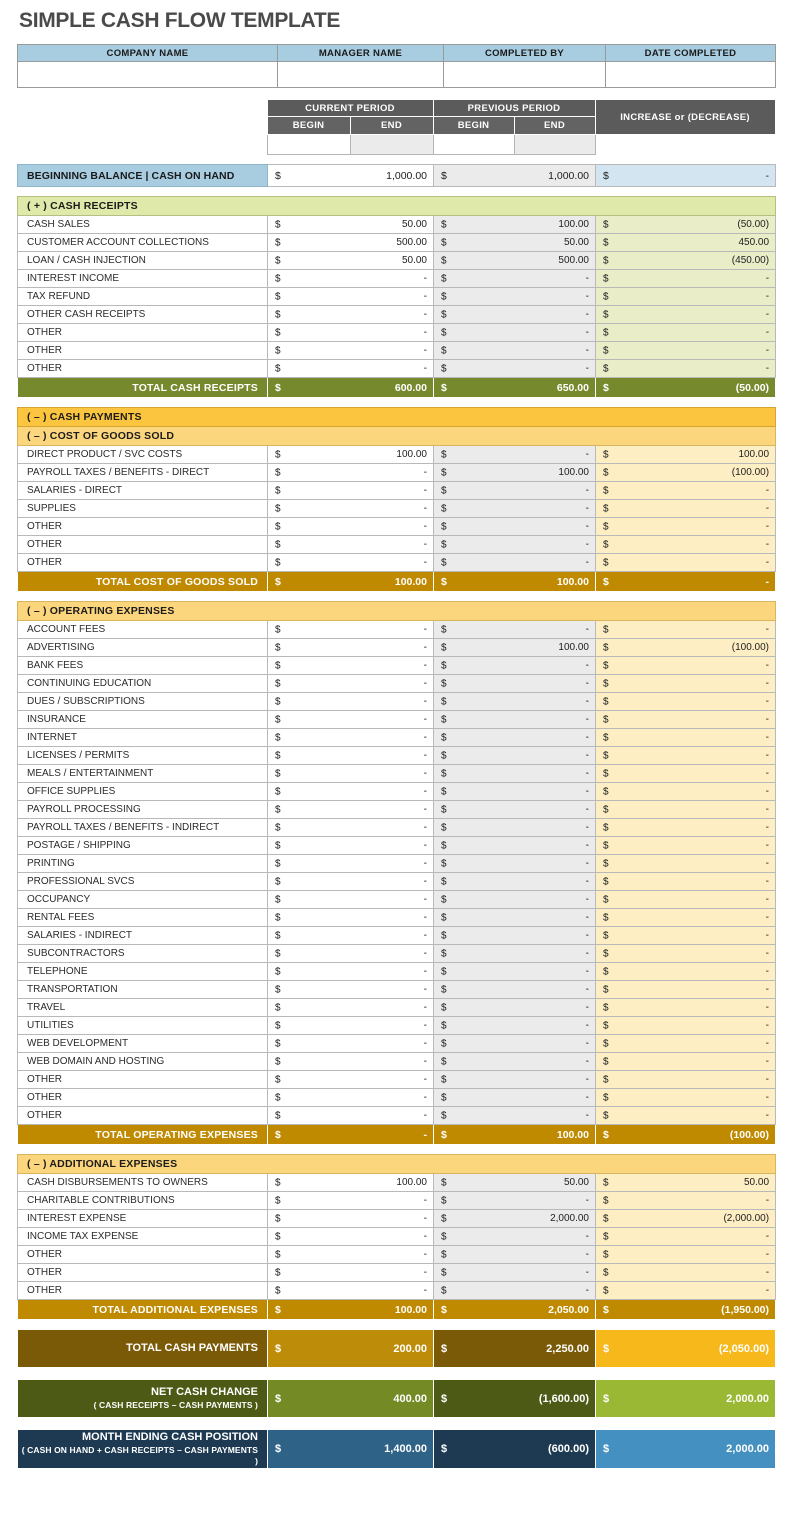 The image size is (792, 1520). What do you see at coordinates (473, 125) in the screenshot?
I see `previous-begin-header: BEGIN` at bounding box center [473, 125].